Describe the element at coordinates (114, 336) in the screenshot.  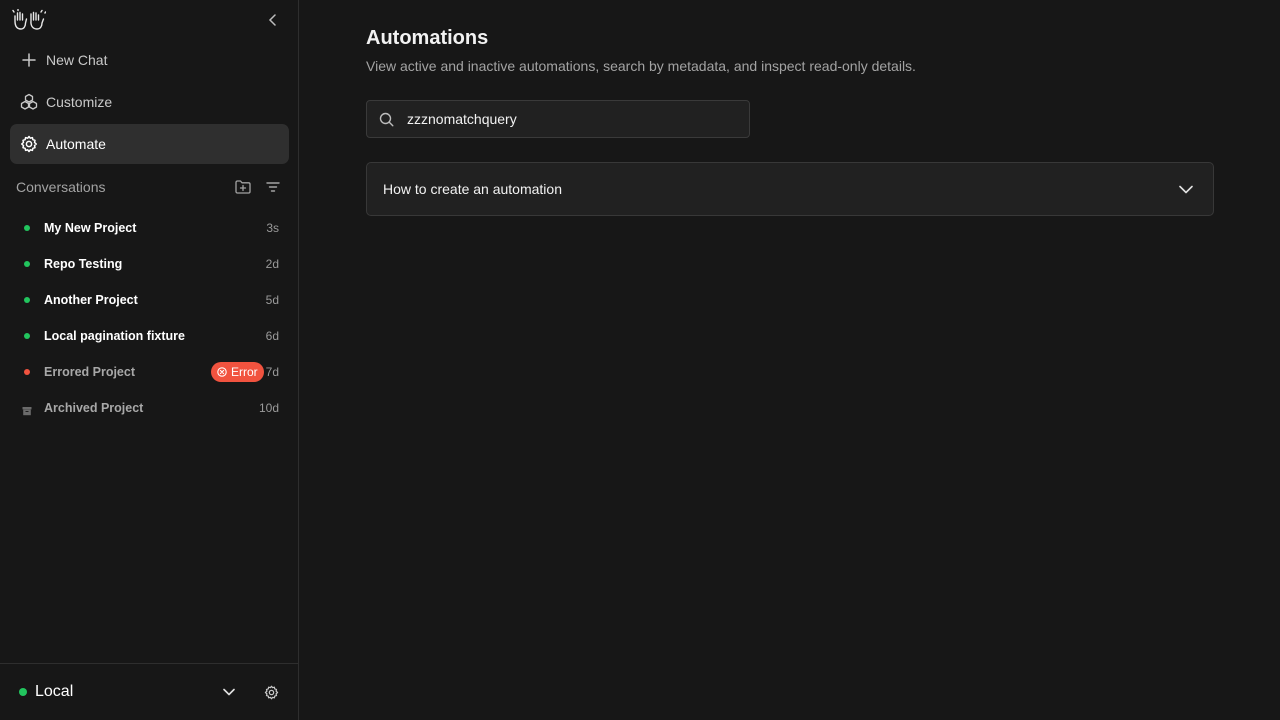
I see `conversation-title: Local pagination fixture` at that location.